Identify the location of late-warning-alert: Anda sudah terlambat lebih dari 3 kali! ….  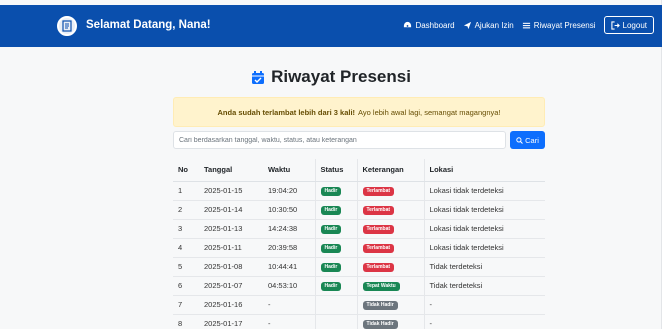
(359, 112).